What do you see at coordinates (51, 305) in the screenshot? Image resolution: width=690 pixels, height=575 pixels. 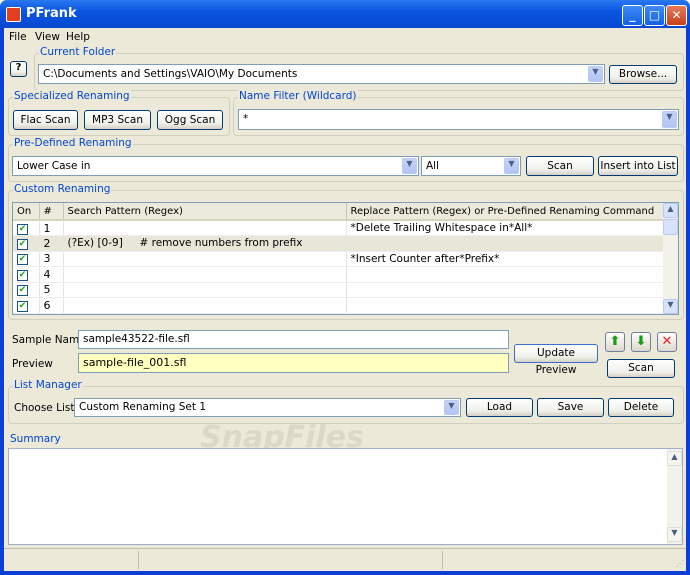 I see `row-number: 6` at bounding box center [51, 305].